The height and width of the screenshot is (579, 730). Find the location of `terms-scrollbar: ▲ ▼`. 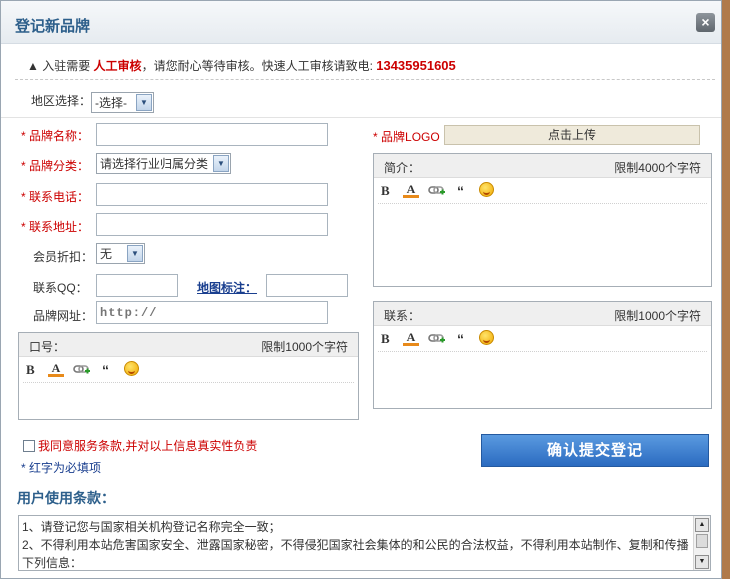

terms-scrollbar: ▲ ▼ is located at coordinates (701, 543).